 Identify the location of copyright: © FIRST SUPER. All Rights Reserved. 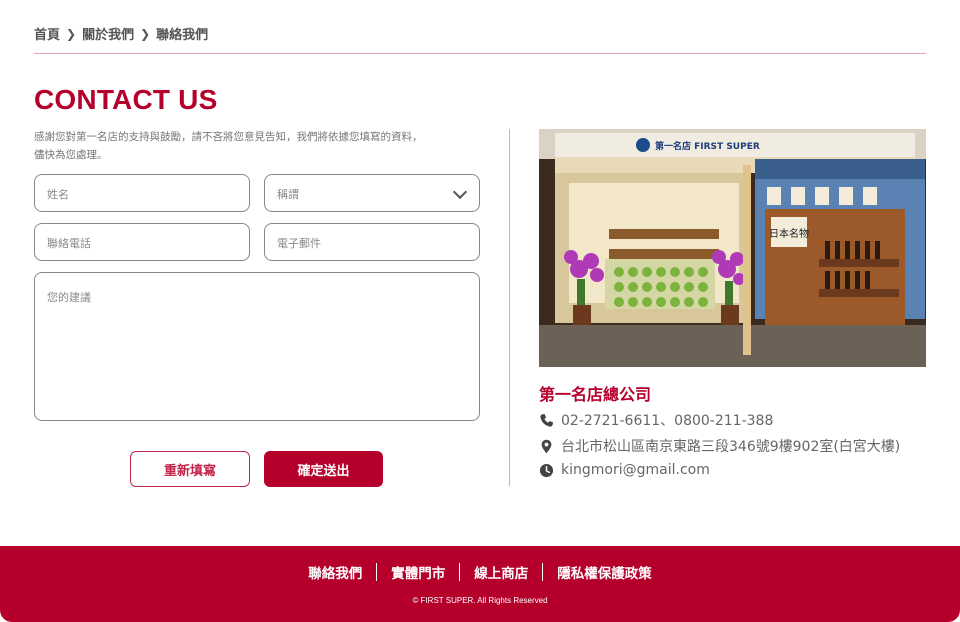
(480, 600).